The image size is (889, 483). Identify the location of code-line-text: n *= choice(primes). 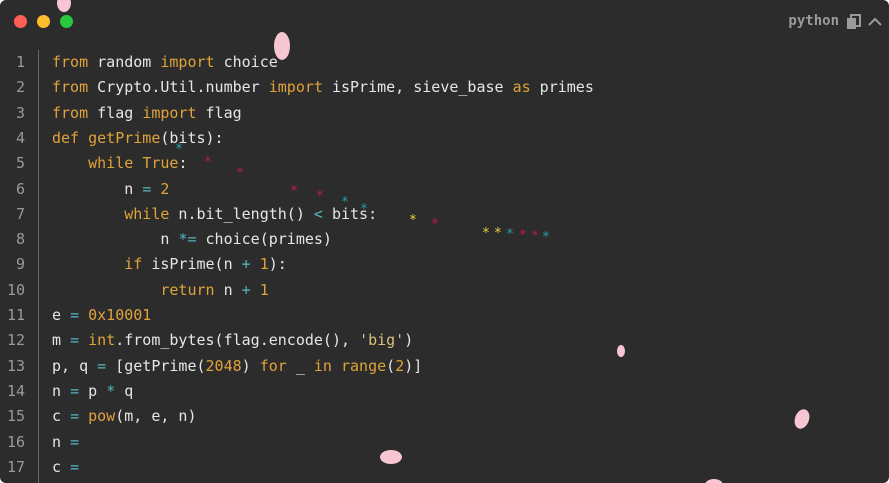
(192, 239).